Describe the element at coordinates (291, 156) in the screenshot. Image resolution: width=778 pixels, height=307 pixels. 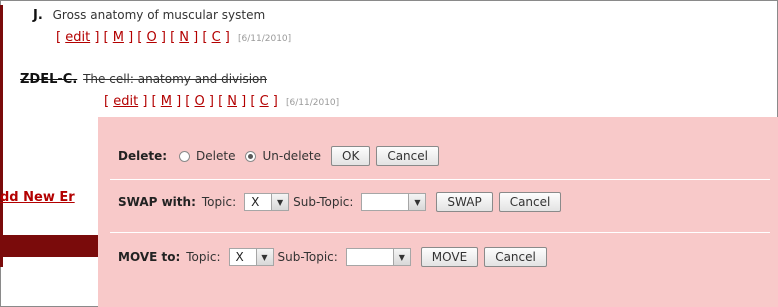
I see `undelete-option-label: Un-delete` at that location.